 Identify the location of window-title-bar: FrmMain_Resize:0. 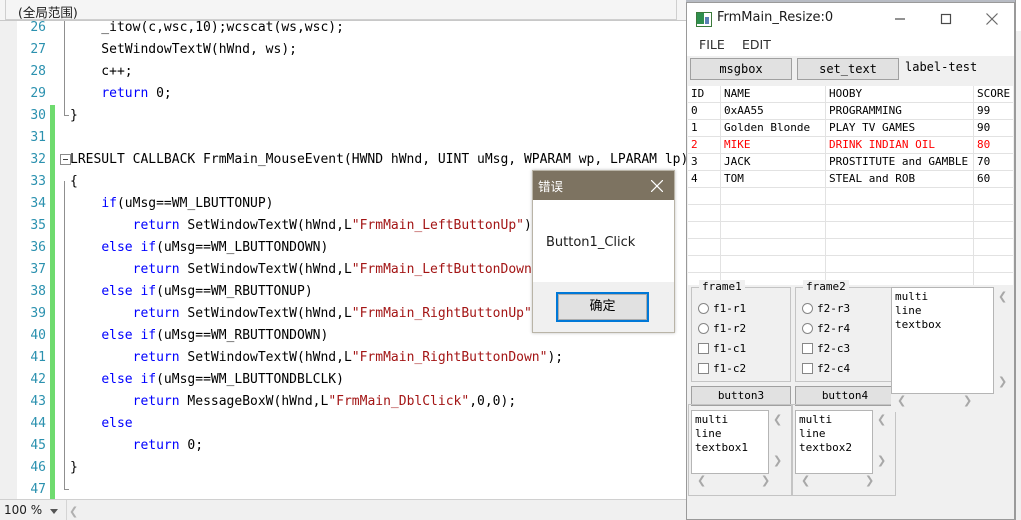
(850, 18).